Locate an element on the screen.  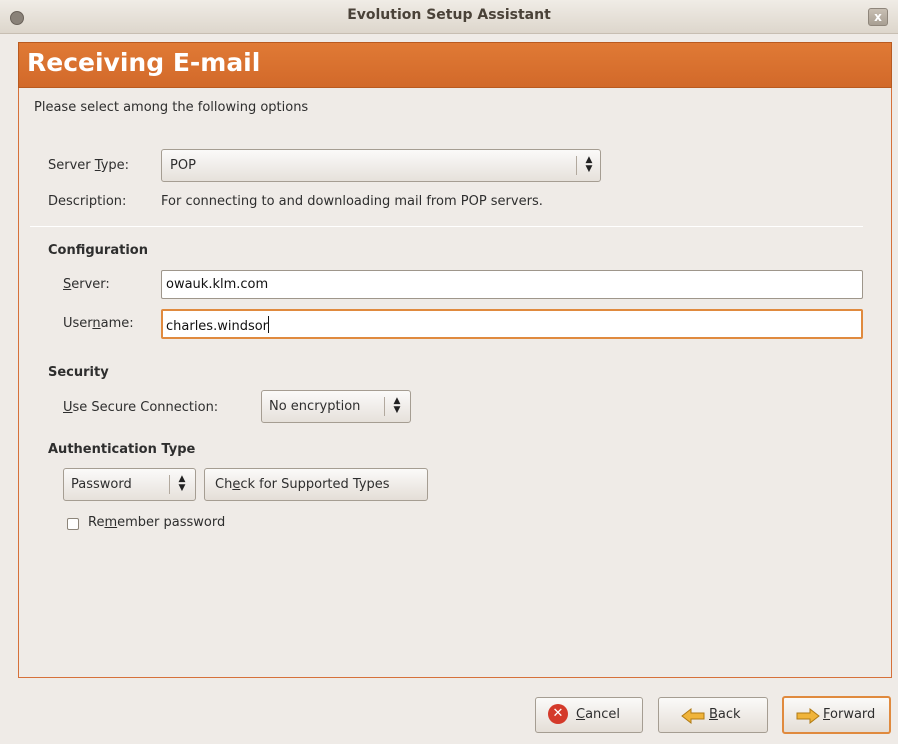
window-title: Evolution Setup Assistant is located at coordinates (449, 15).